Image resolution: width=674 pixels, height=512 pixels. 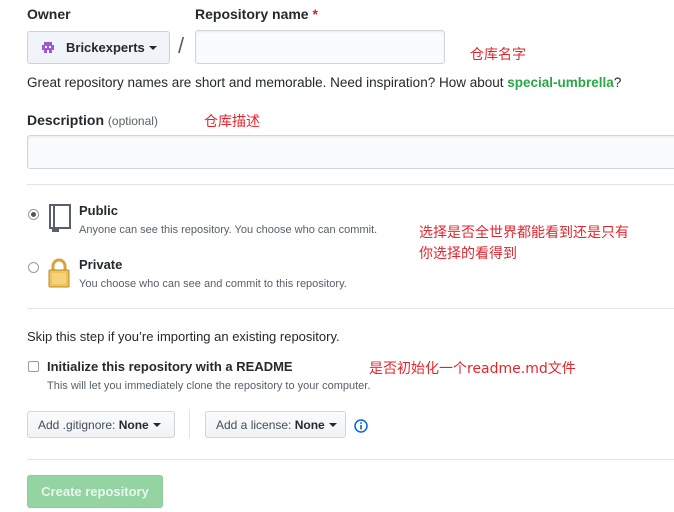 I want to click on owner-avatar-icon, so click(x=48, y=48).